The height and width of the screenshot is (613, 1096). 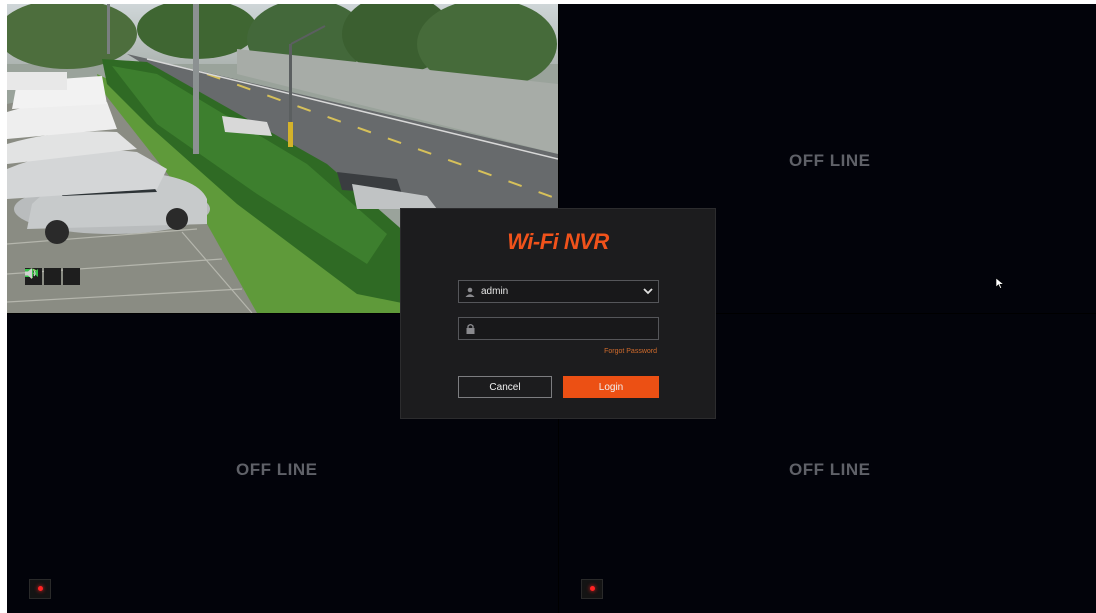 What do you see at coordinates (43, 276) in the screenshot?
I see `video-camera-icon` at bounding box center [43, 276].